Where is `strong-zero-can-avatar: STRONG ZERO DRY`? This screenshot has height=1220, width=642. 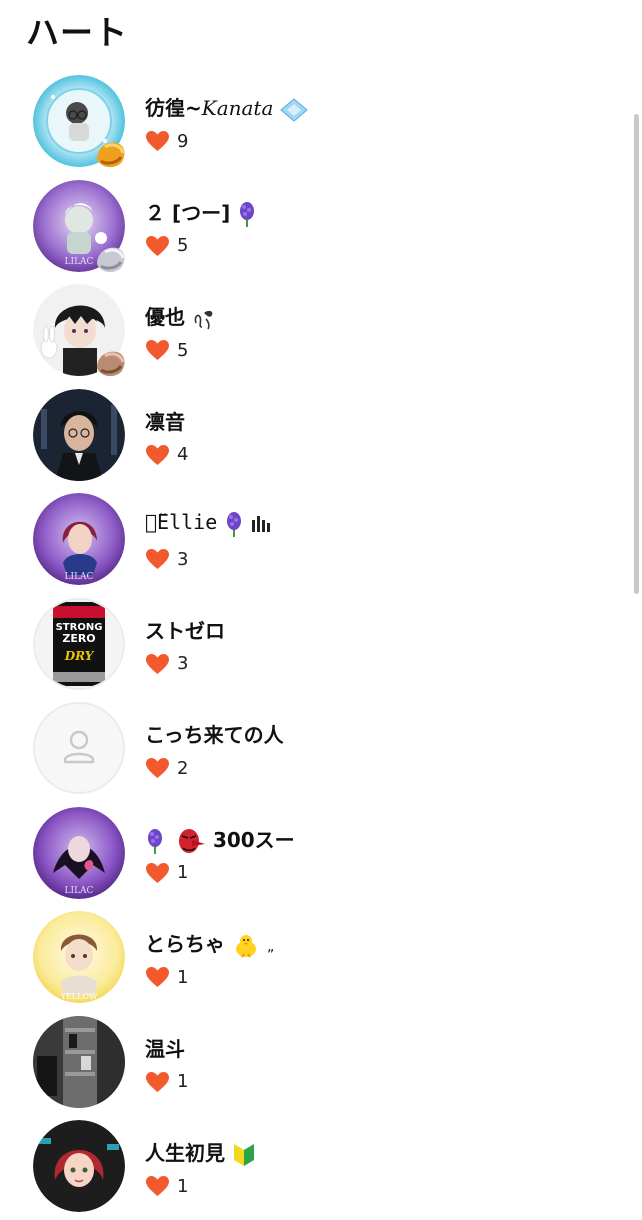 strong-zero-can-avatar: STRONG ZERO DRY is located at coordinates (79, 643).